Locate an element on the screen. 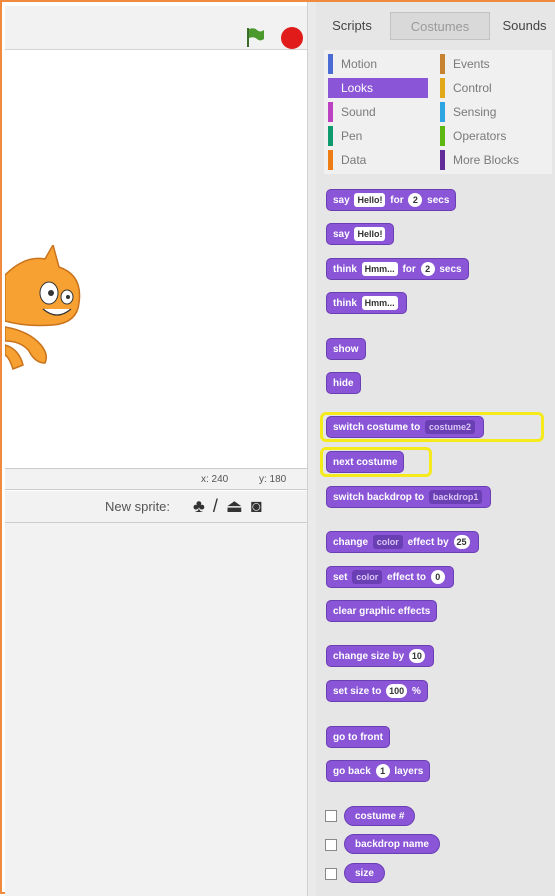 Image resolution: width=555 pixels, height=896 pixels. block-number-input: 0 is located at coordinates (437, 577).